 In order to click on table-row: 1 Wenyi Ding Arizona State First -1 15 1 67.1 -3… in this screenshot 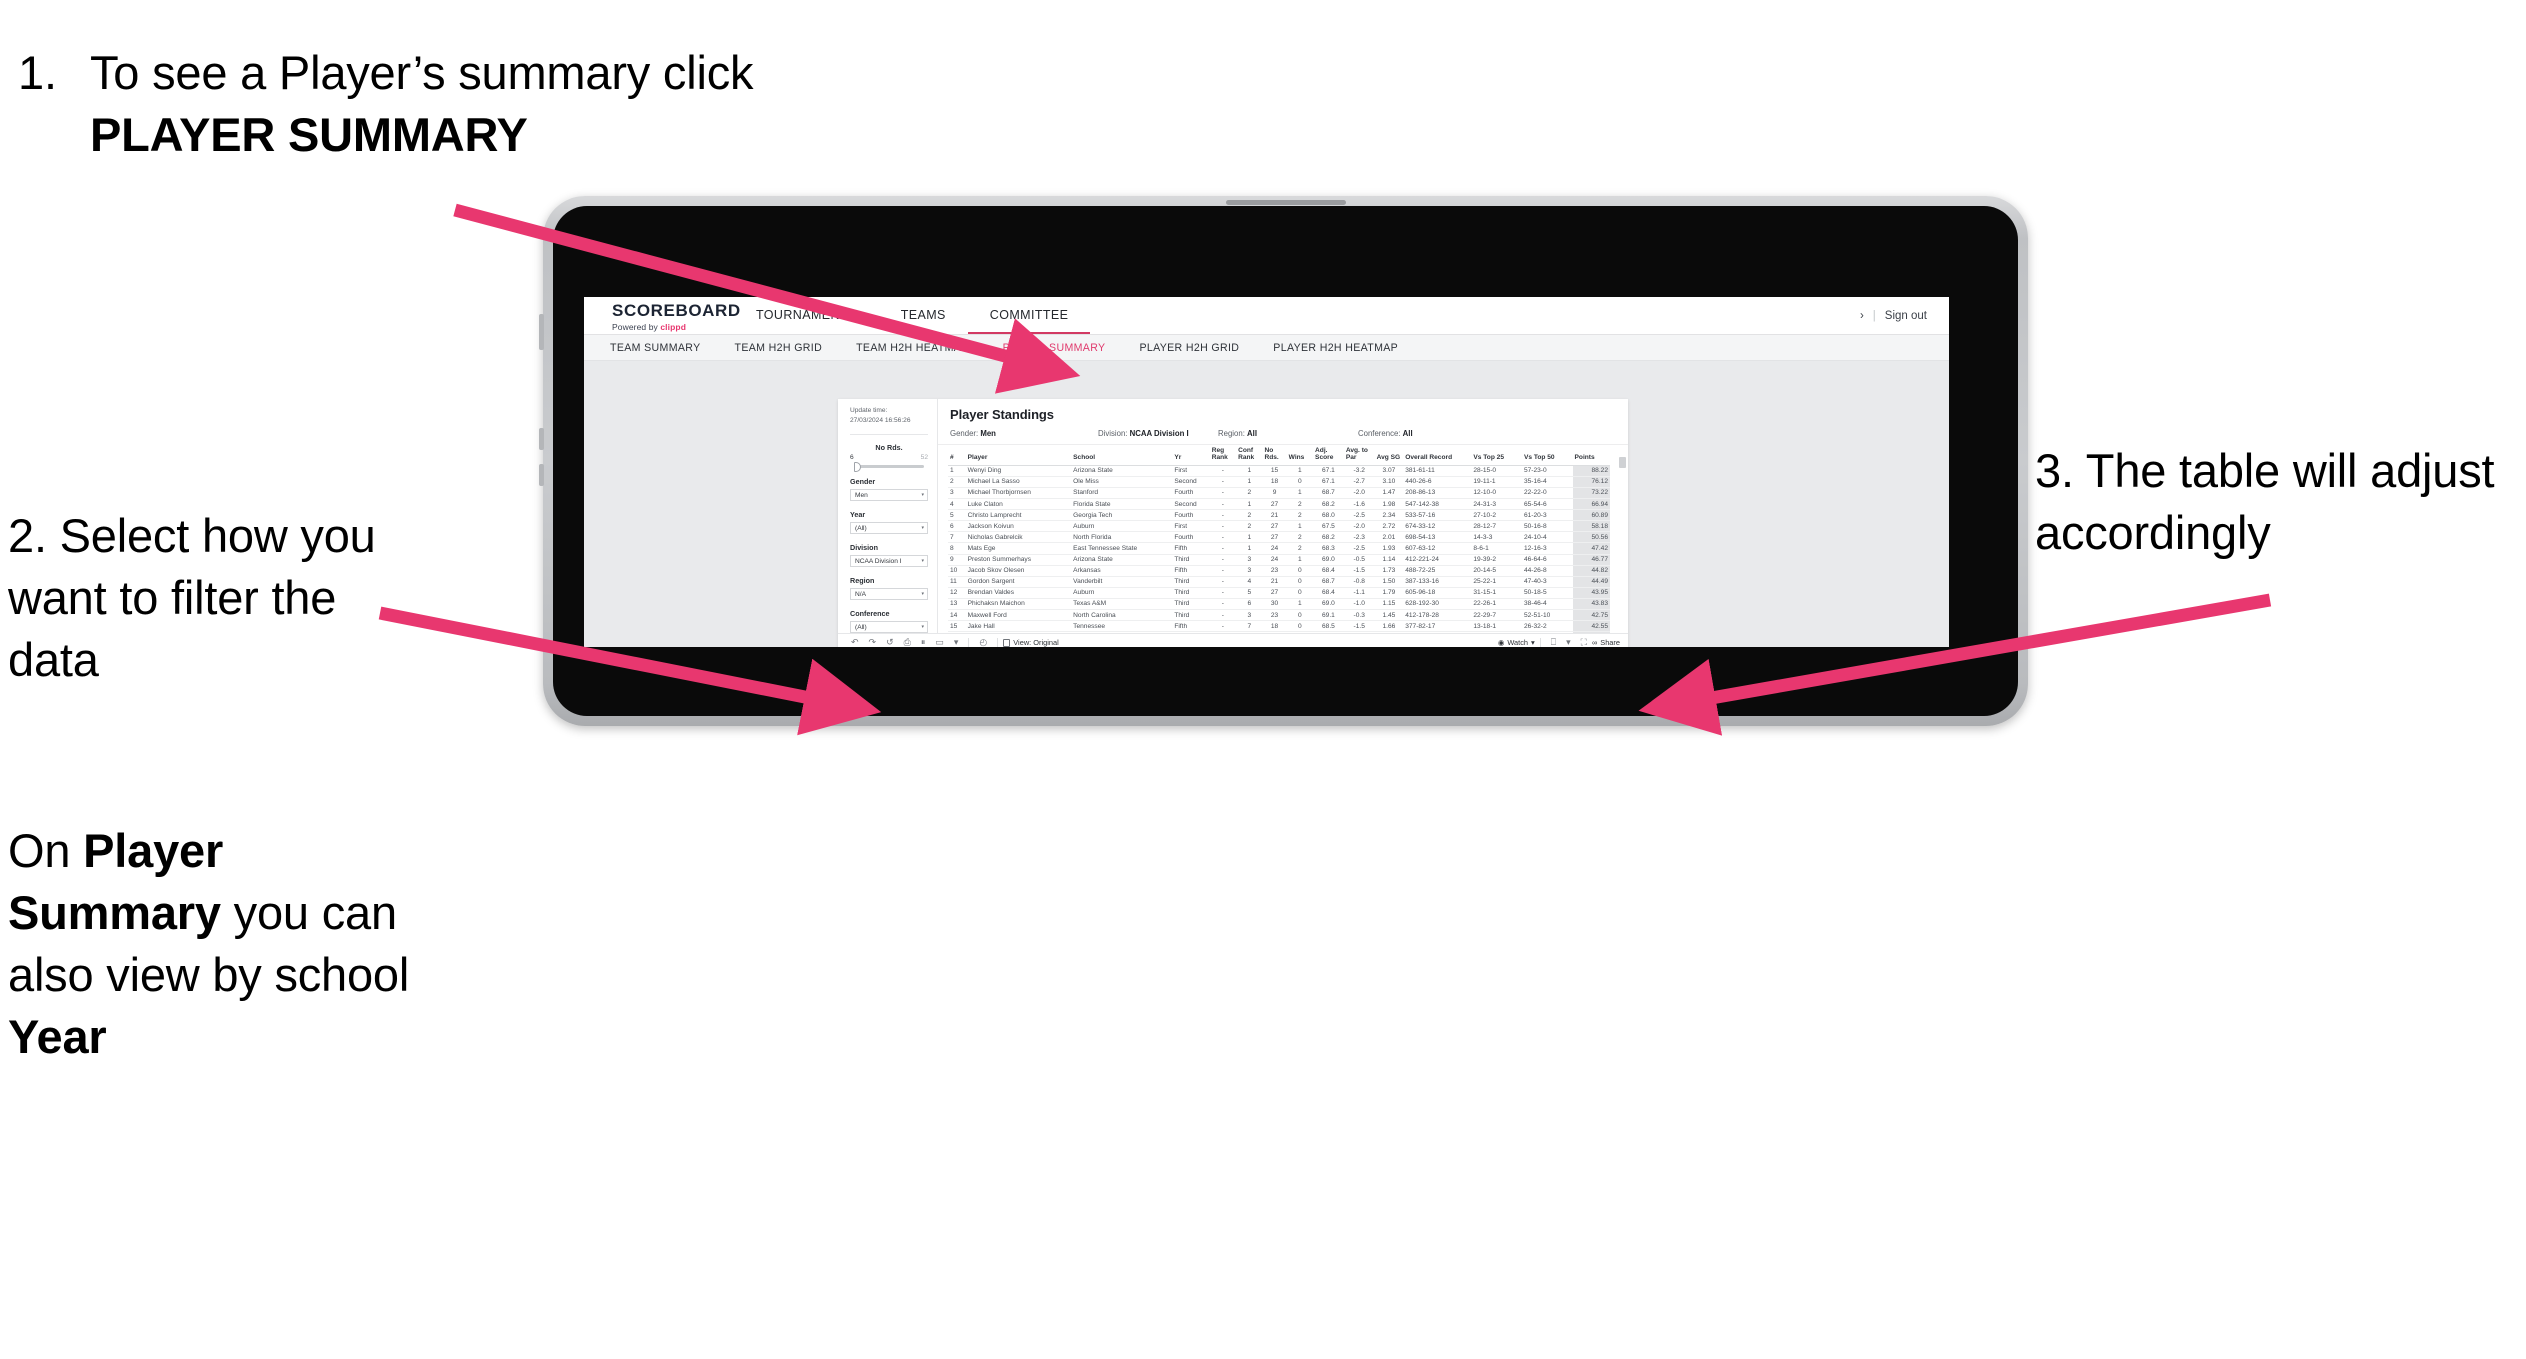, I will do `click(1279, 471)`.